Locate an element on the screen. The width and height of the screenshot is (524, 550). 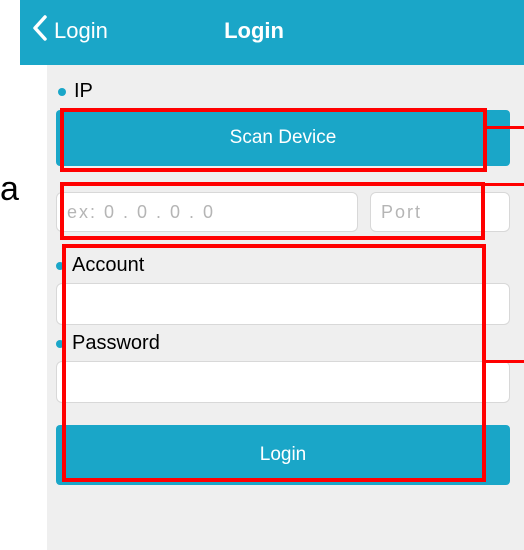
login-button-label: Login is located at coordinates (283, 454).